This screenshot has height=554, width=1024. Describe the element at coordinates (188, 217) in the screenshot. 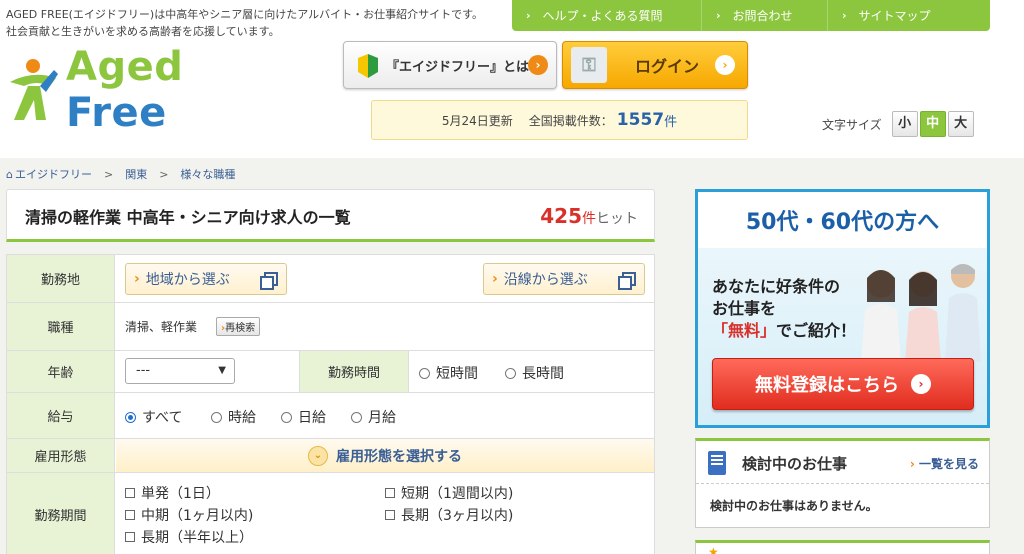

I see `page-title: 清掃の軽作業 中高年・シニア向け求人の一覧` at that location.